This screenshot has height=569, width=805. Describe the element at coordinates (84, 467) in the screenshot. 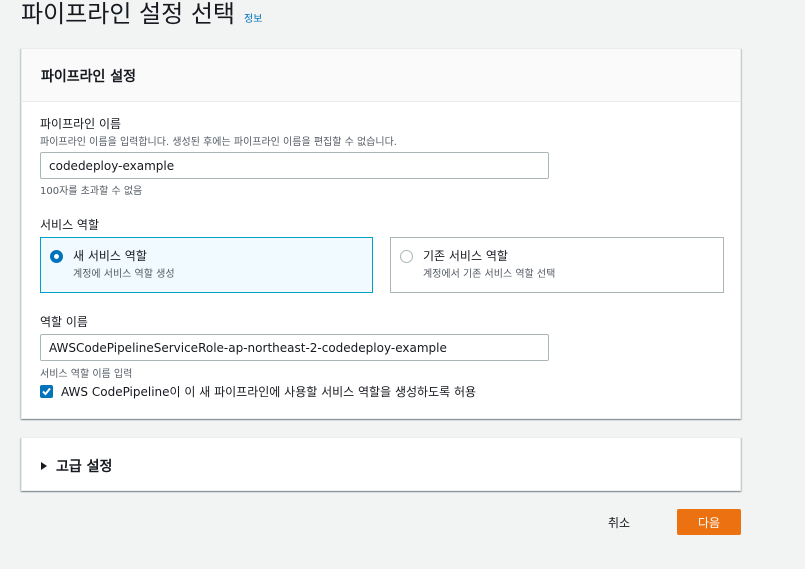

I see `advanced-settings-title: 고급 설정` at that location.